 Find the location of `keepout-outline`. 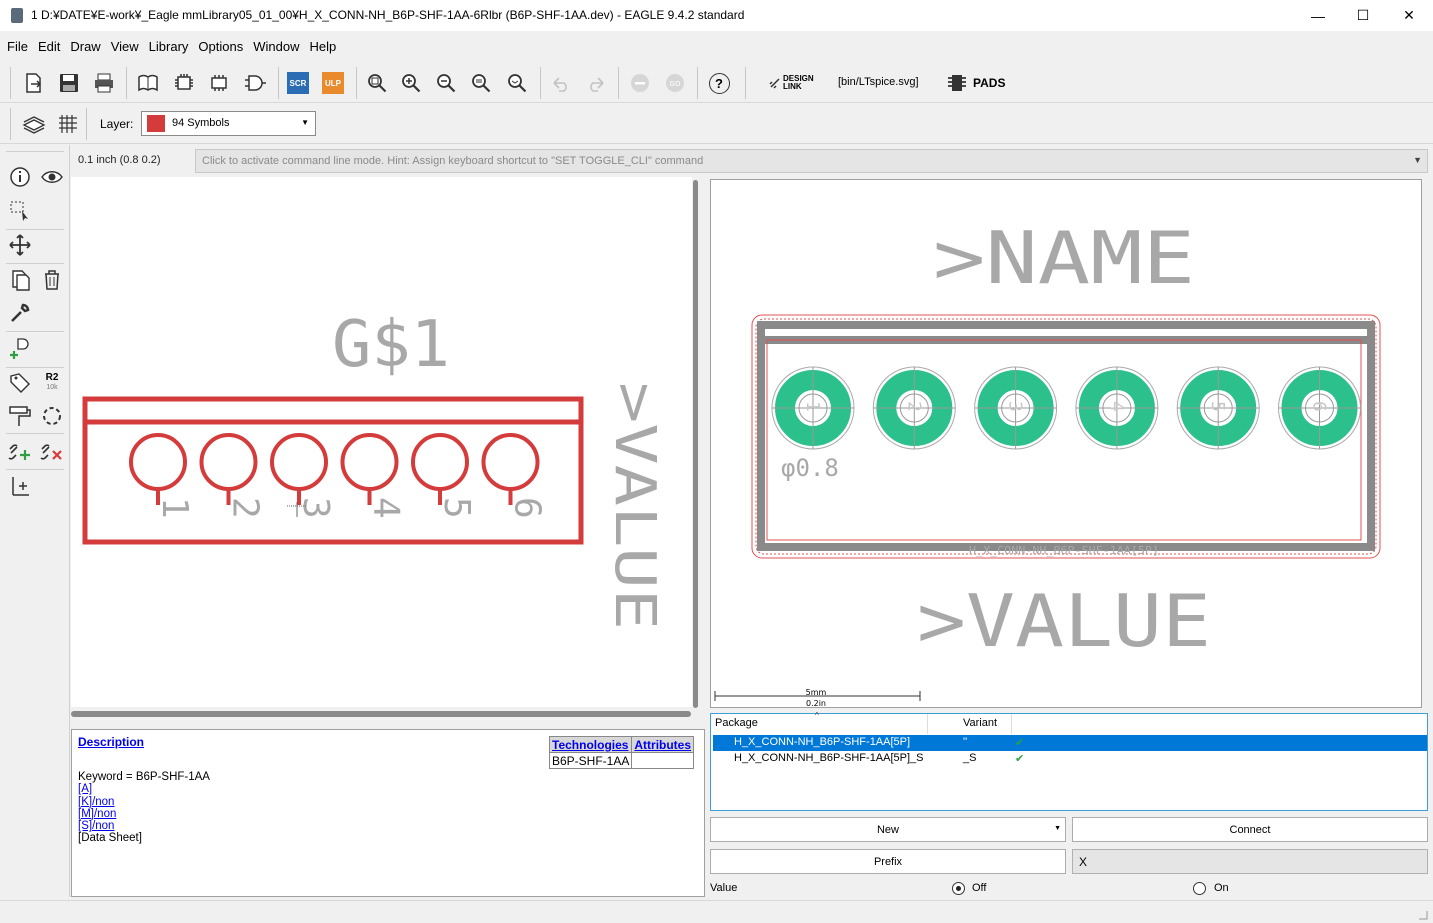

keepout-outline is located at coordinates (1066, 436).